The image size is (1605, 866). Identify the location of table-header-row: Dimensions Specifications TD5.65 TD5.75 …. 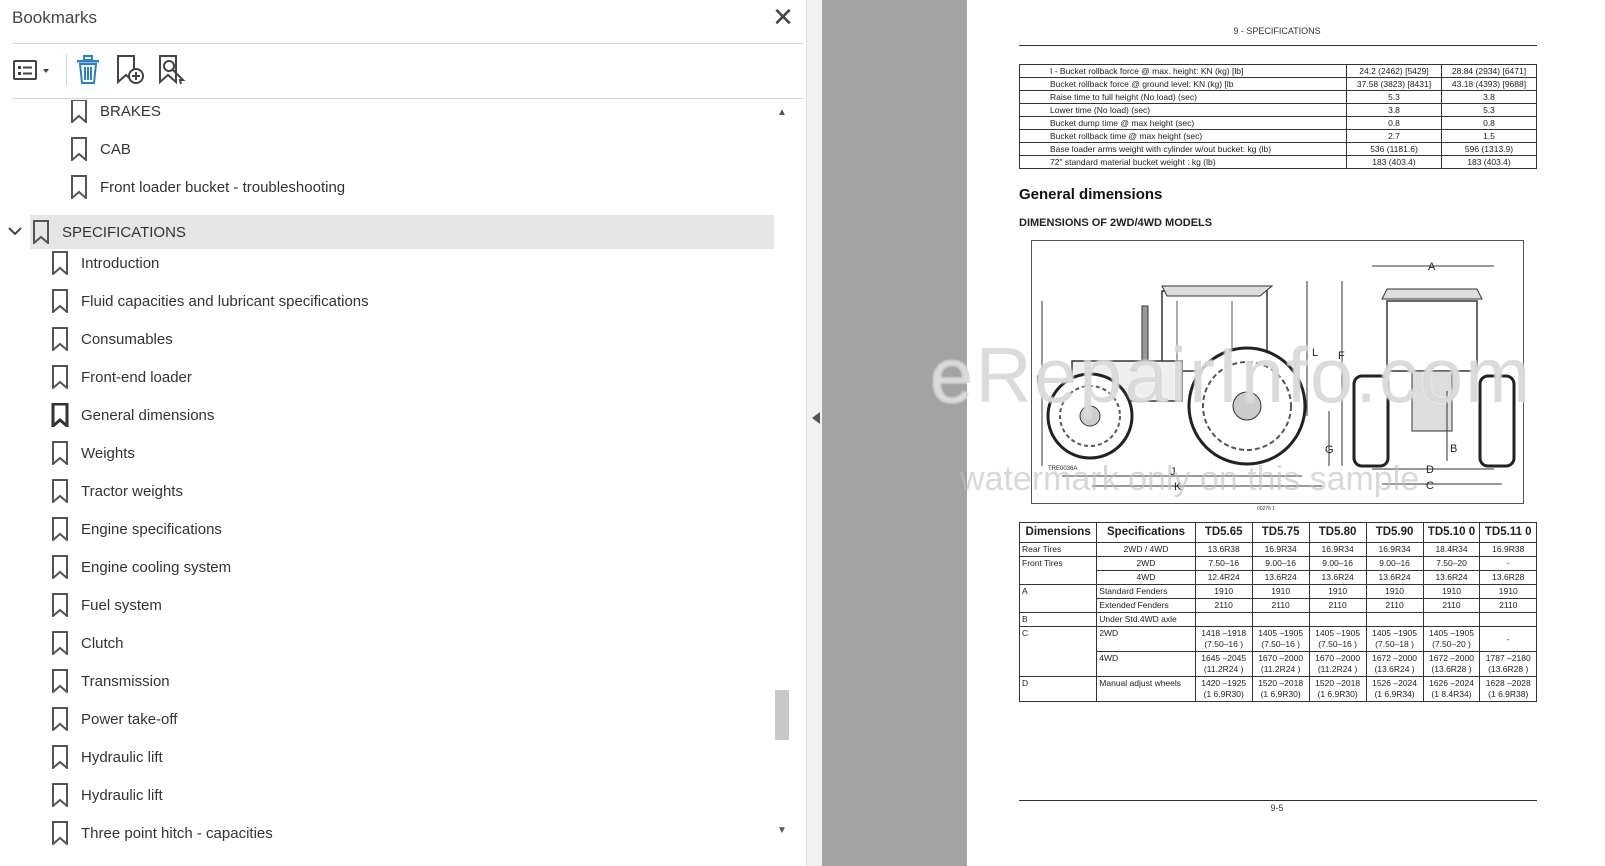
(1277, 532).